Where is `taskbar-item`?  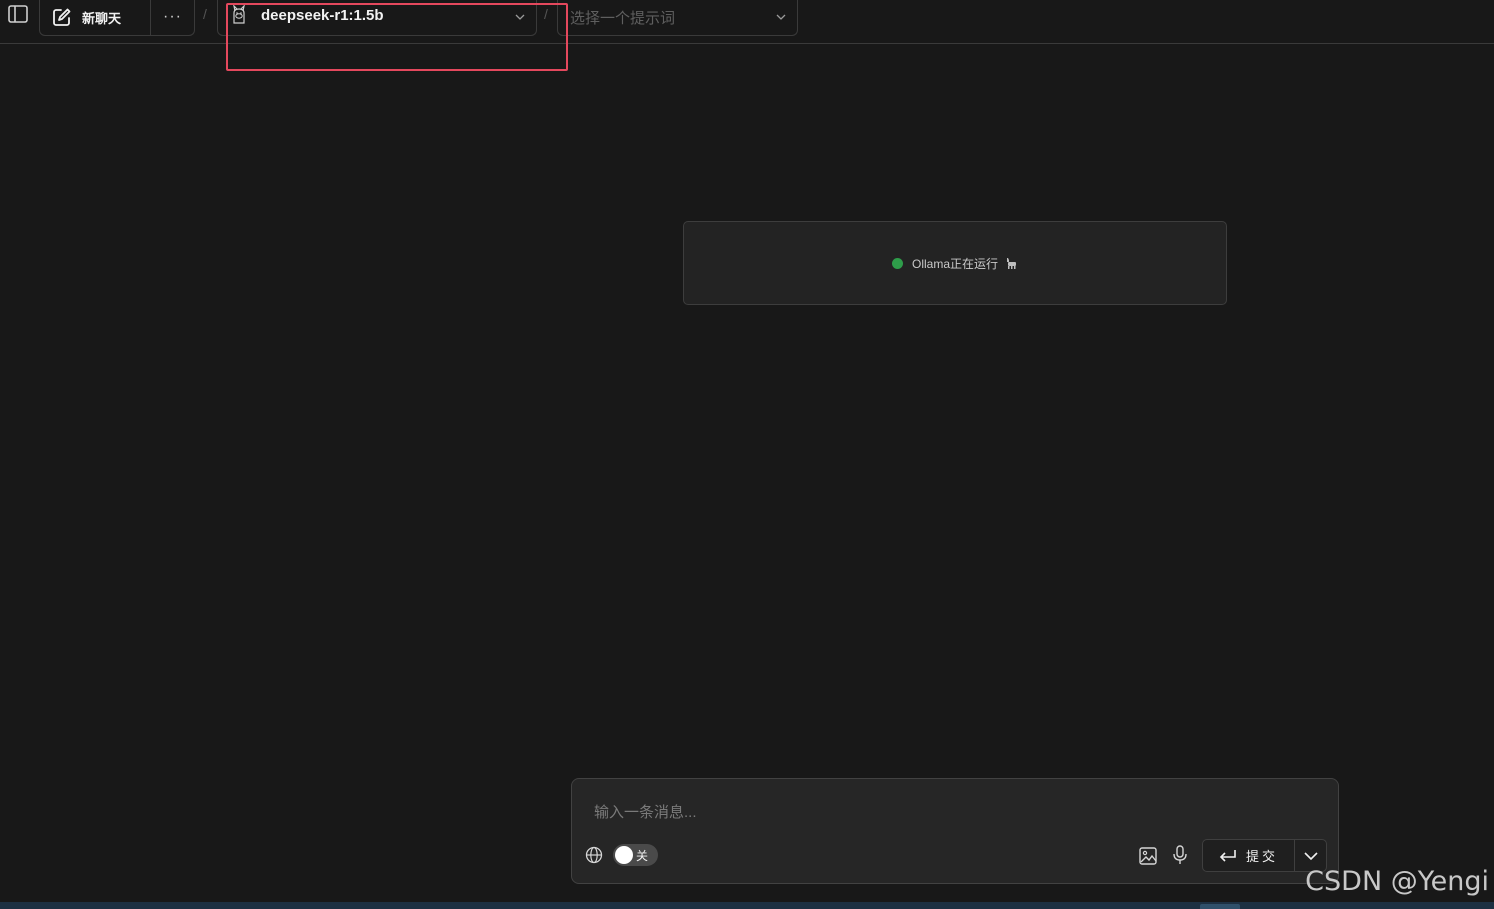
taskbar-item is located at coordinates (1220, 906).